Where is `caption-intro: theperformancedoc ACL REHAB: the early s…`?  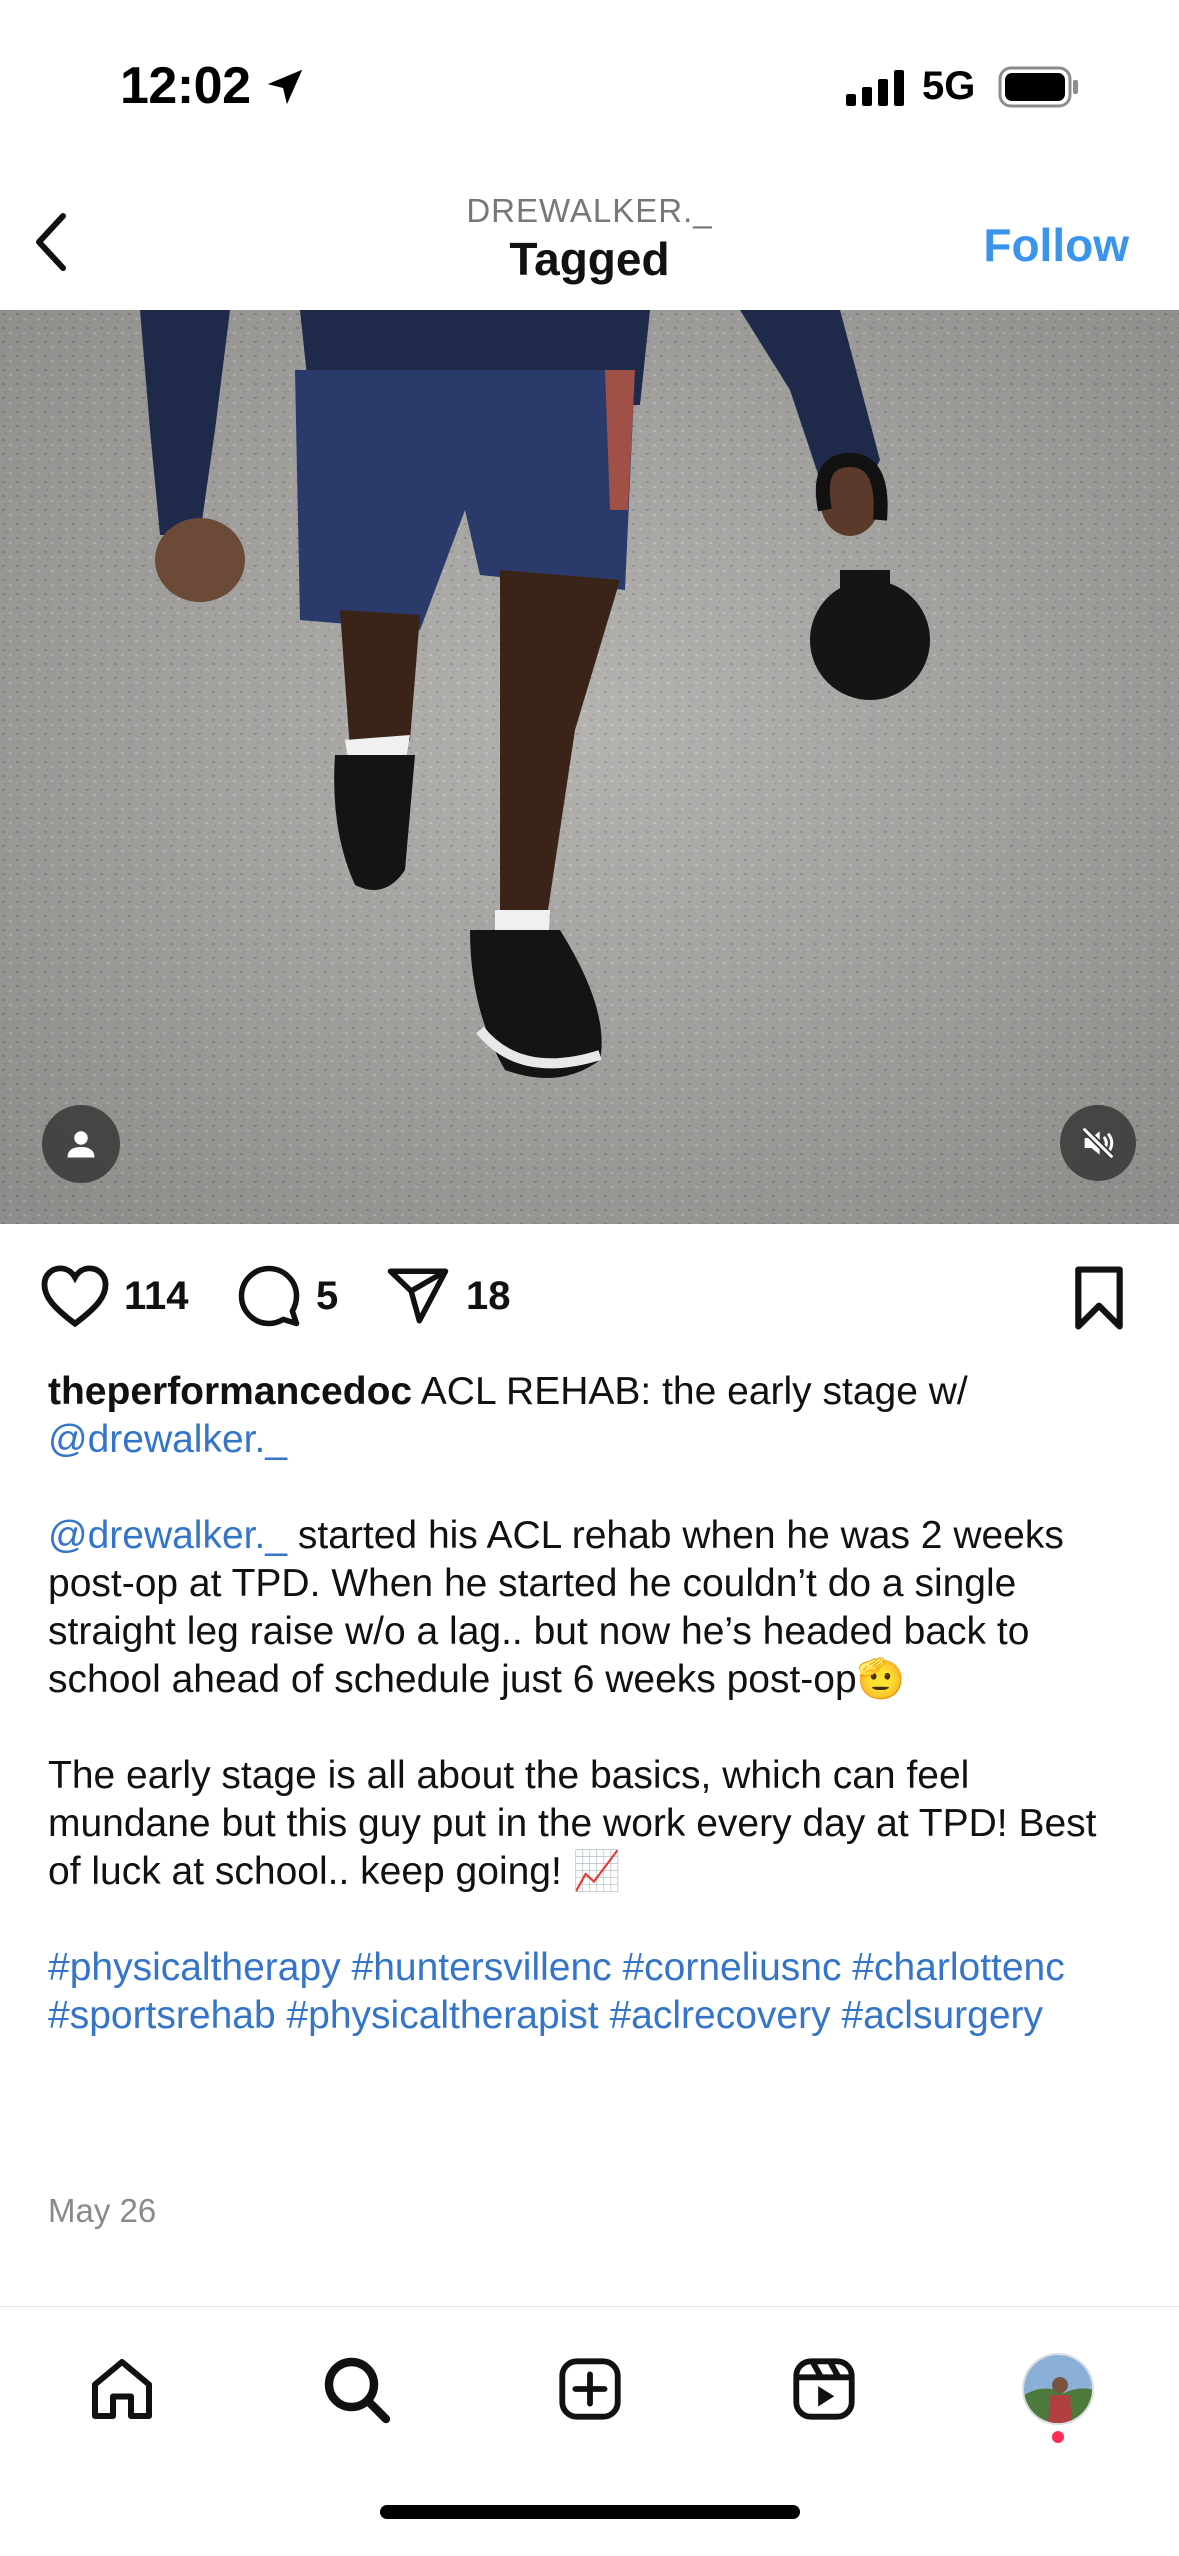
caption-intro: theperformancedoc ACL REHAB: the early s… is located at coordinates (593, 1416).